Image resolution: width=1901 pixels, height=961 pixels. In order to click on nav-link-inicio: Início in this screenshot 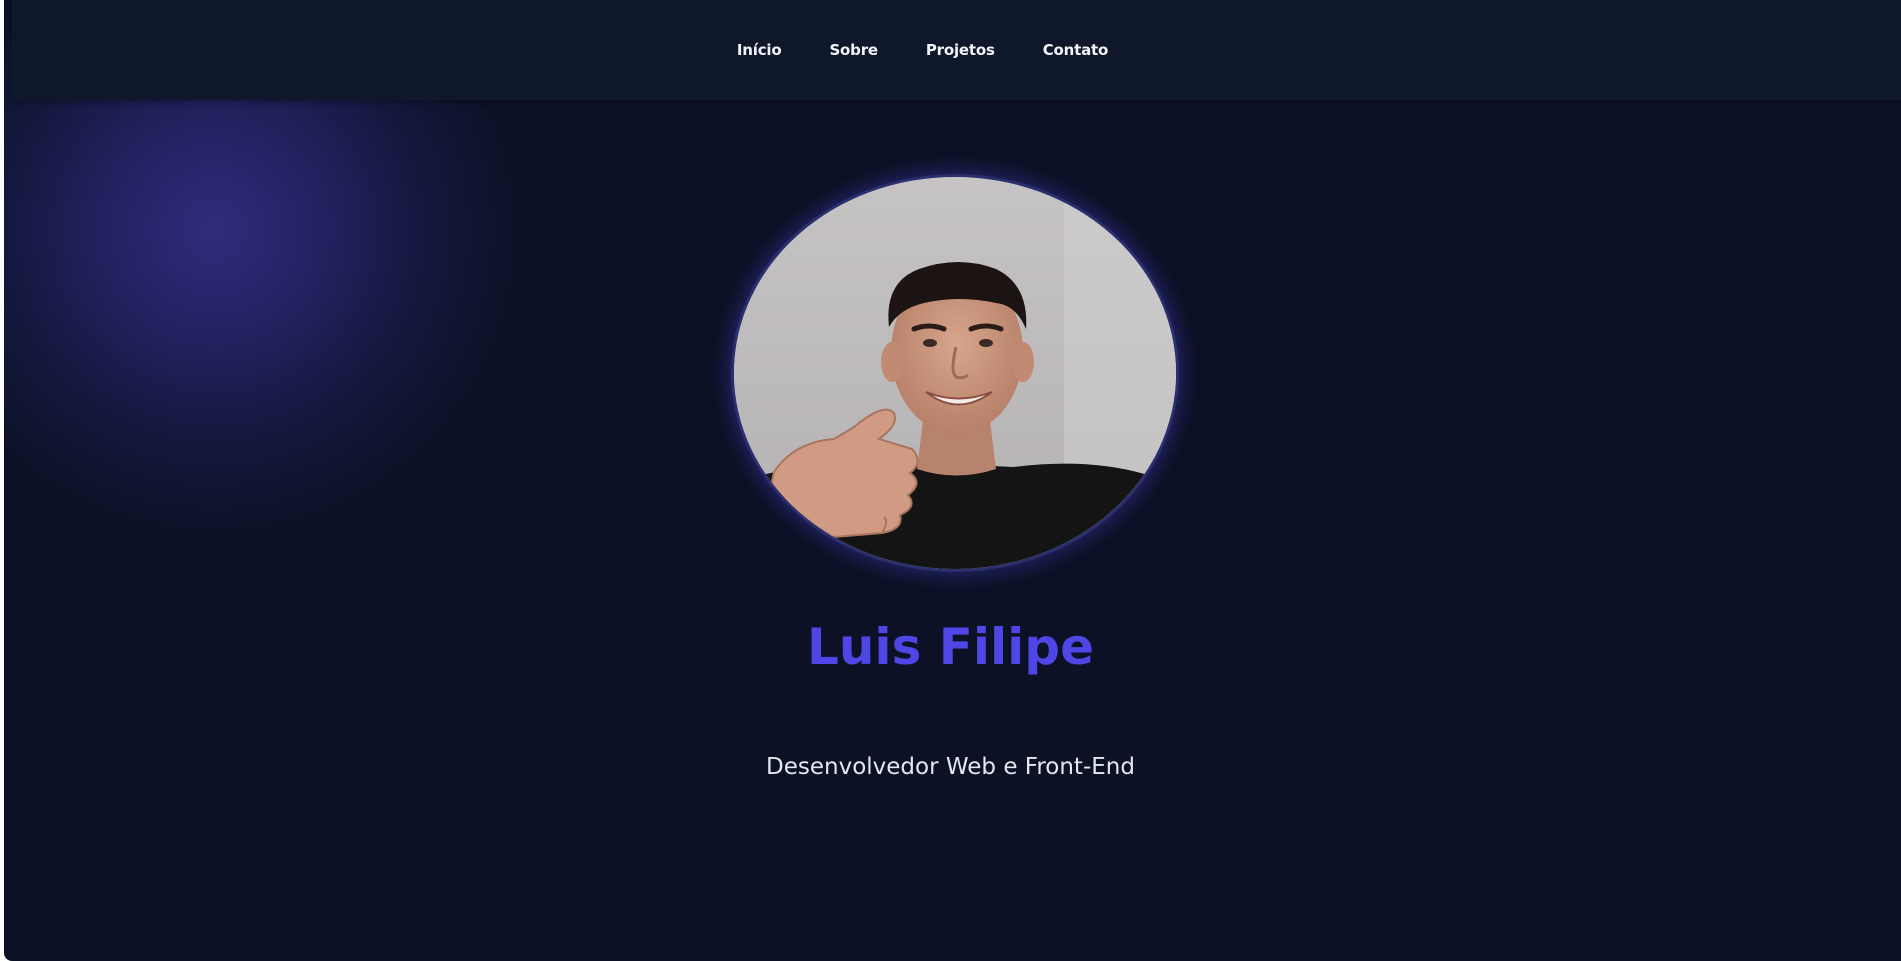, I will do `click(759, 50)`.